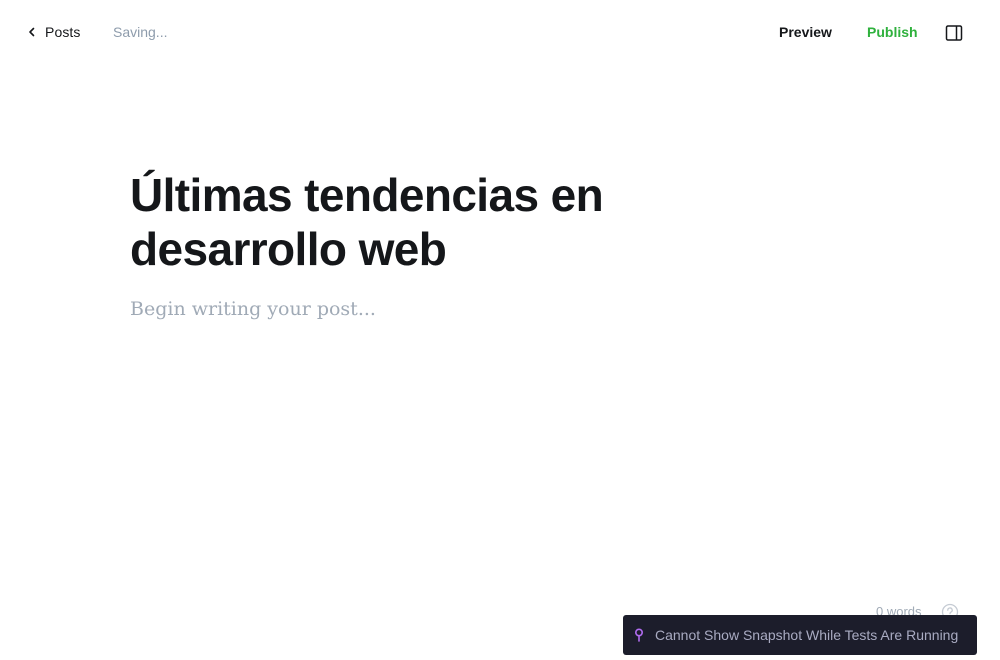 This screenshot has height=660, width=1000. I want to click on back-to-posts-link: Posts, so click(53, 32).